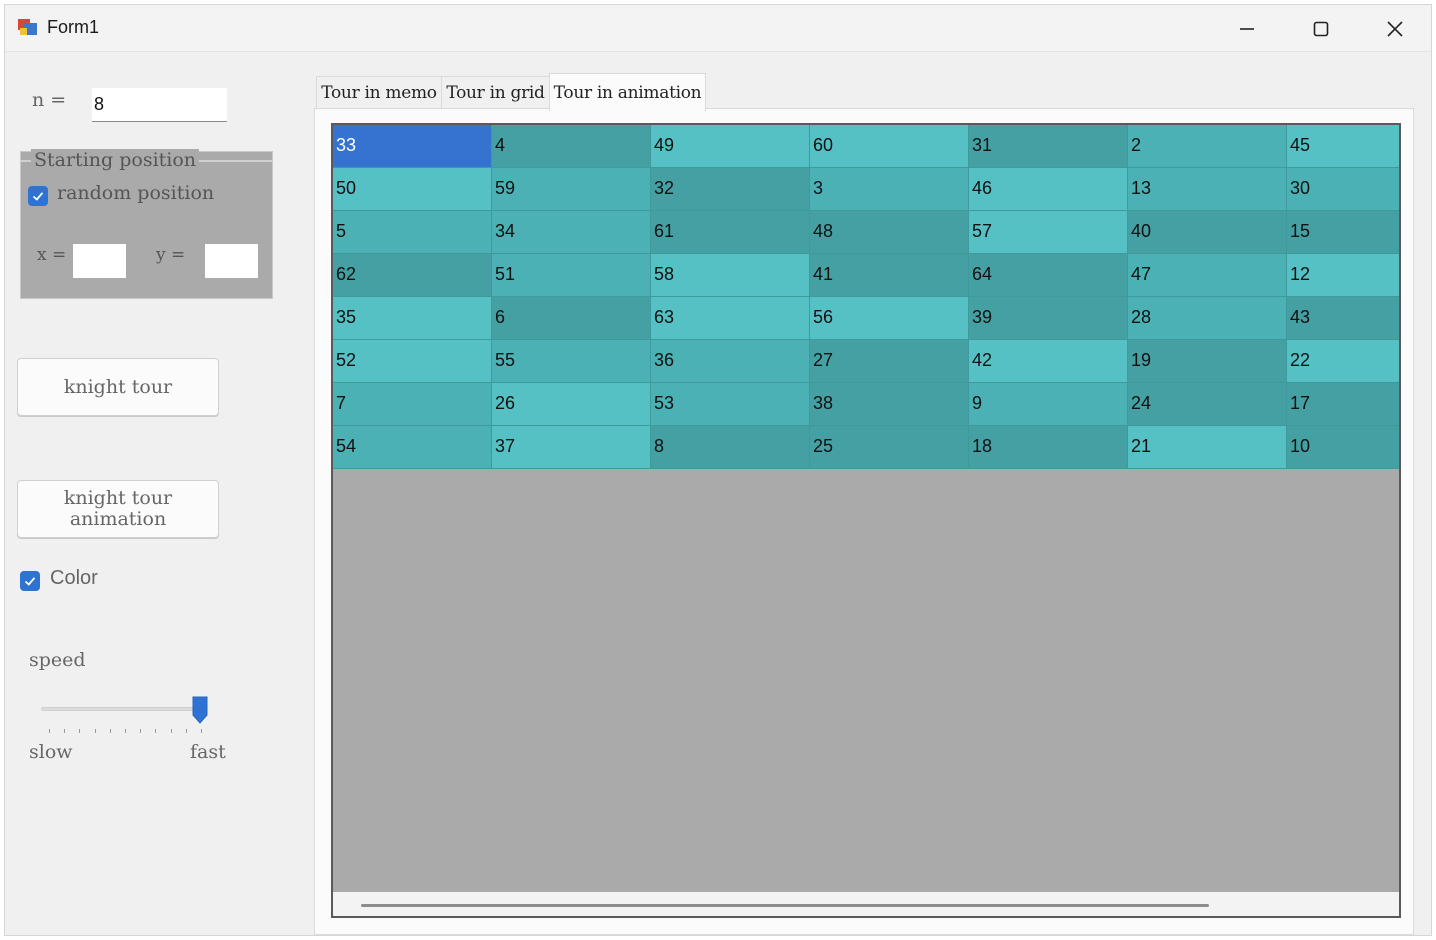  What do you see at coordinates (889, 361) in the screenshot?
I see `grid-cell: 27` at bounding box center [889, 361].